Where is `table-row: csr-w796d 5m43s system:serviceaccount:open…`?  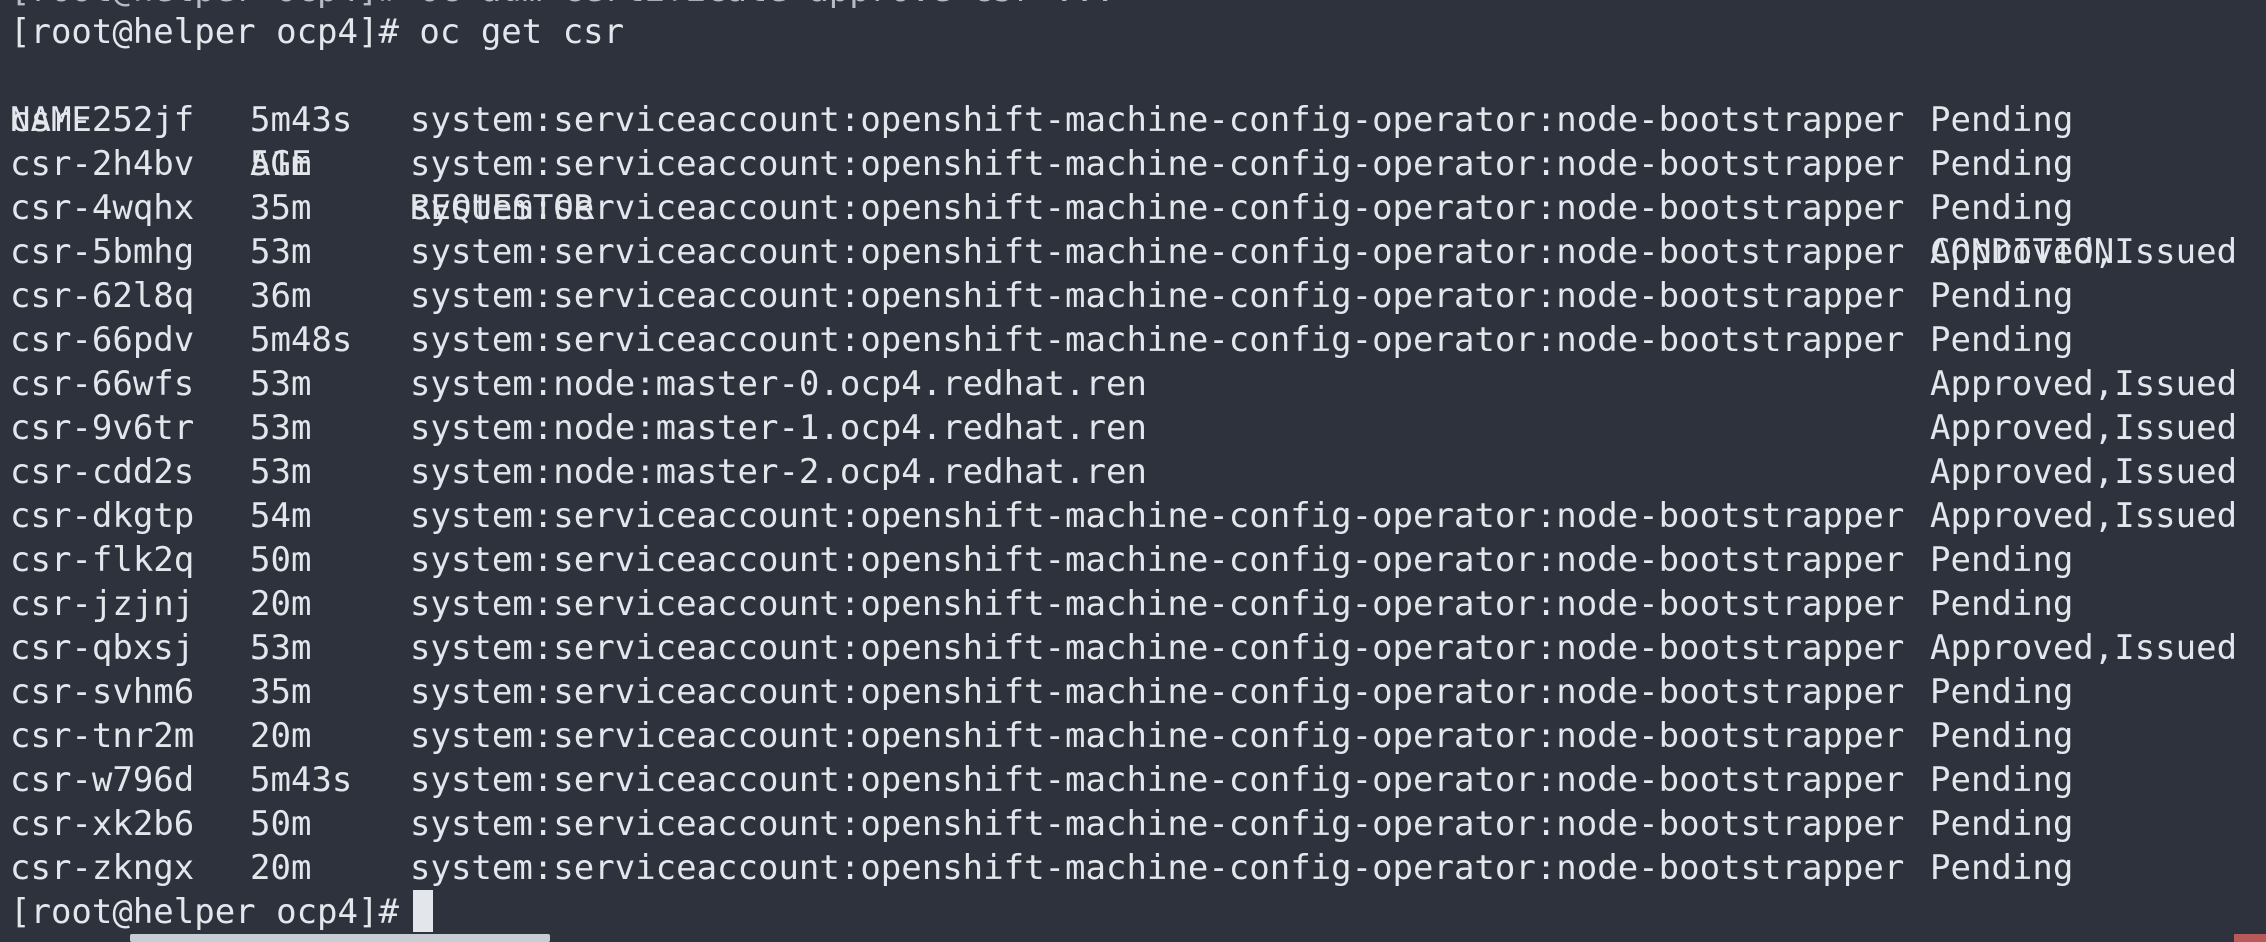 table-row: csr-w796d 5m43s system:serviceaccount:open… is located at coordinates (1138, 780).